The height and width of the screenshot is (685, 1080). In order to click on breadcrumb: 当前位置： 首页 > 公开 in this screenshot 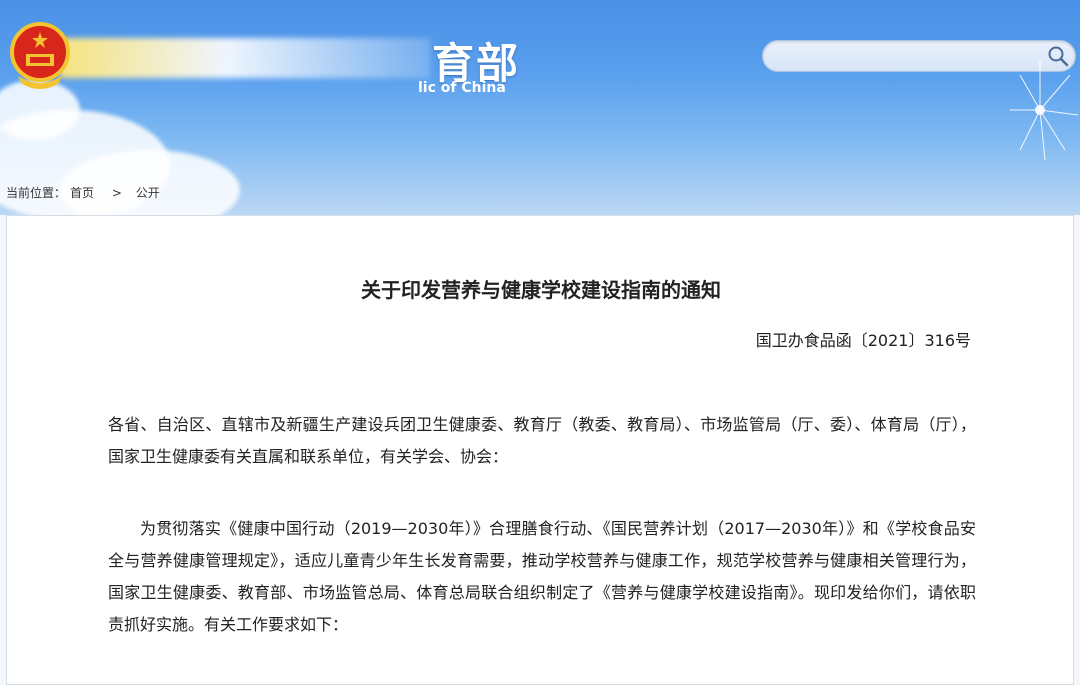, I will do `click(85, 192)`.